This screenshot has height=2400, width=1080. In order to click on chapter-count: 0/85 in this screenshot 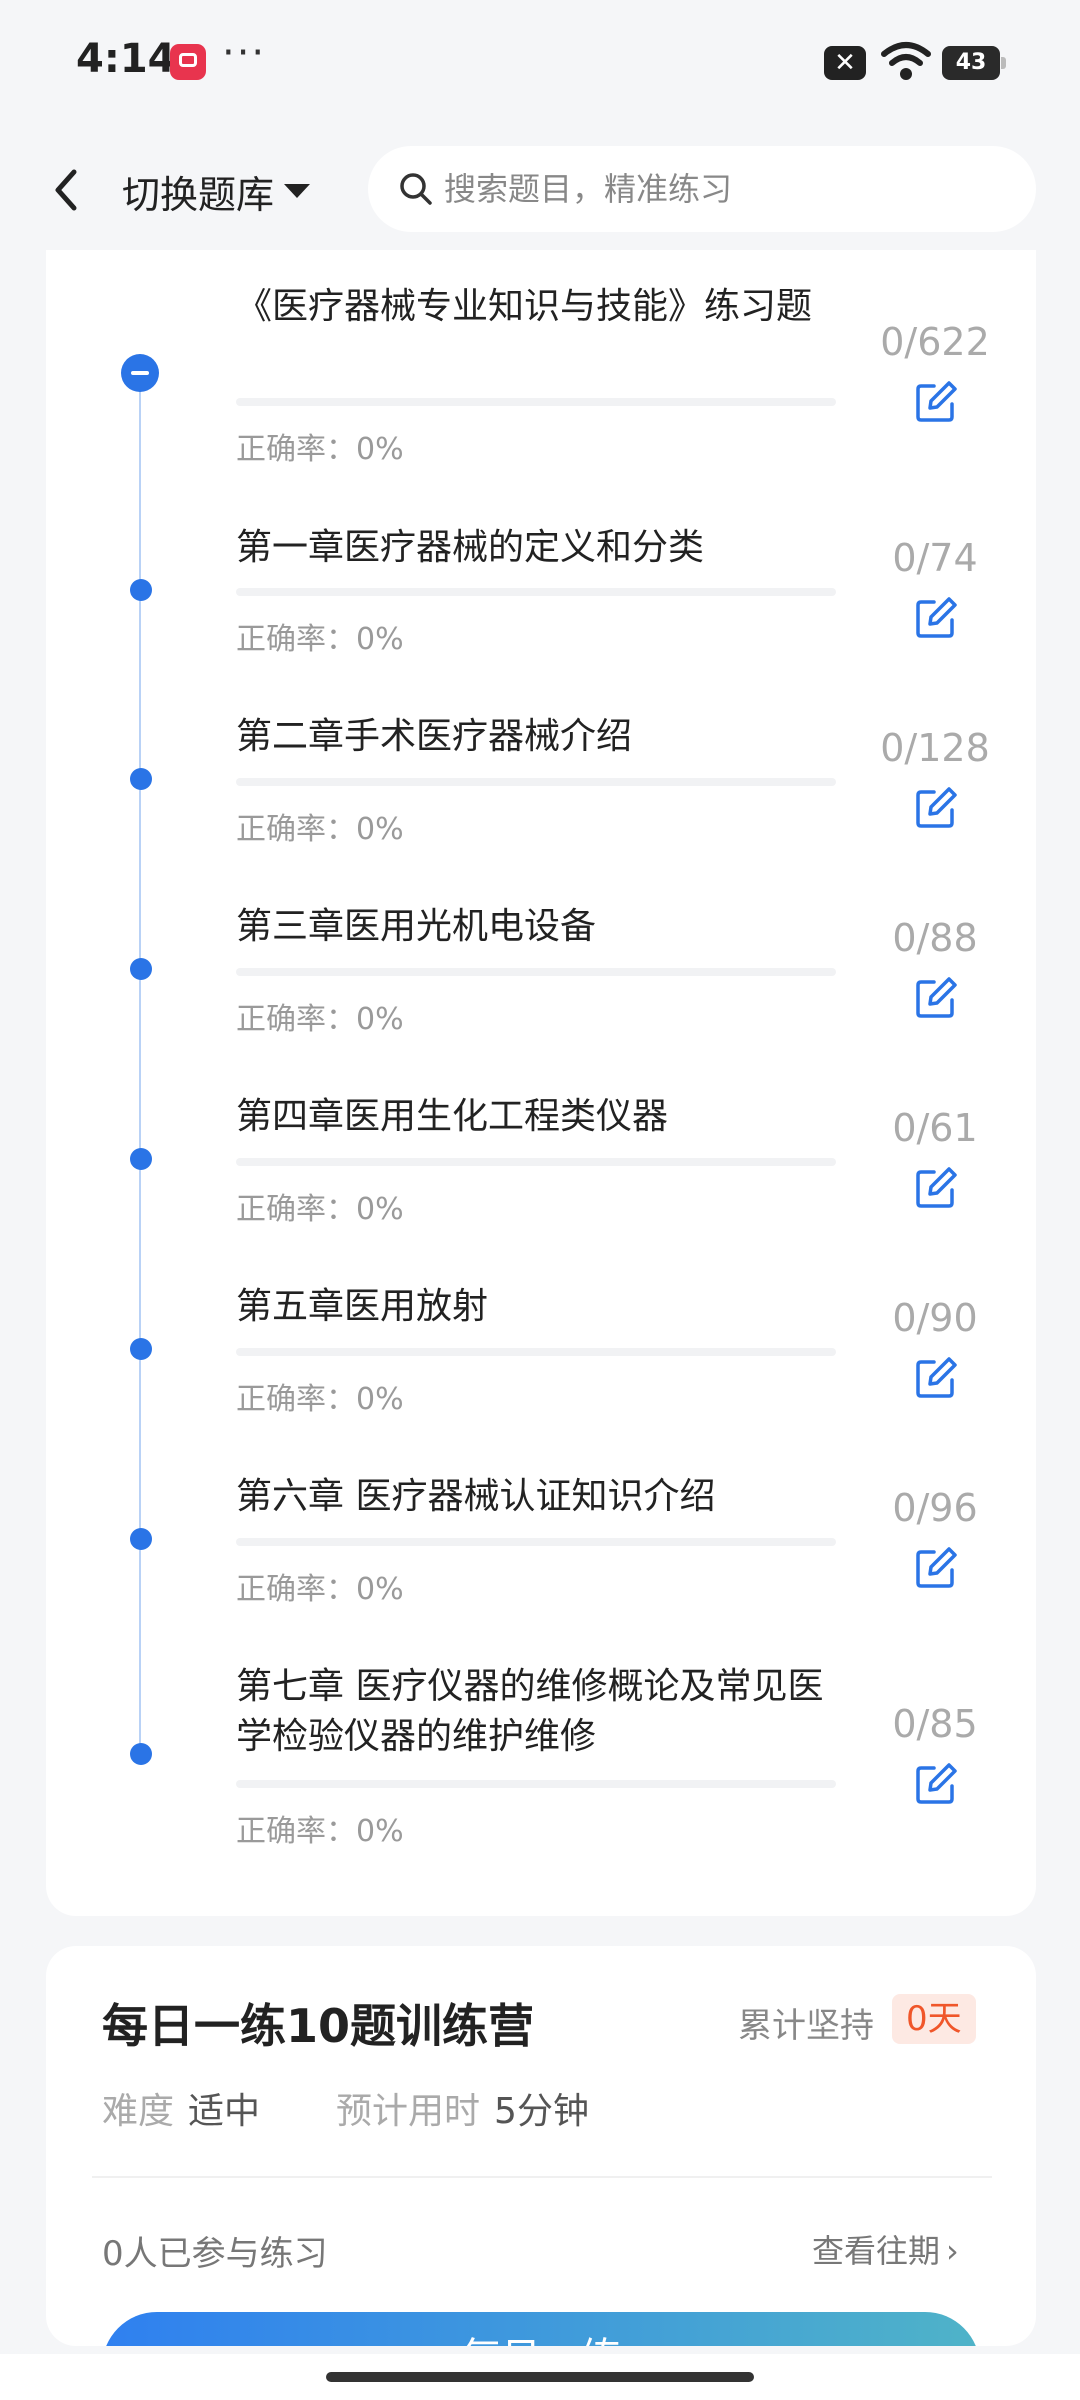, I will do `click(935, 1724)`.